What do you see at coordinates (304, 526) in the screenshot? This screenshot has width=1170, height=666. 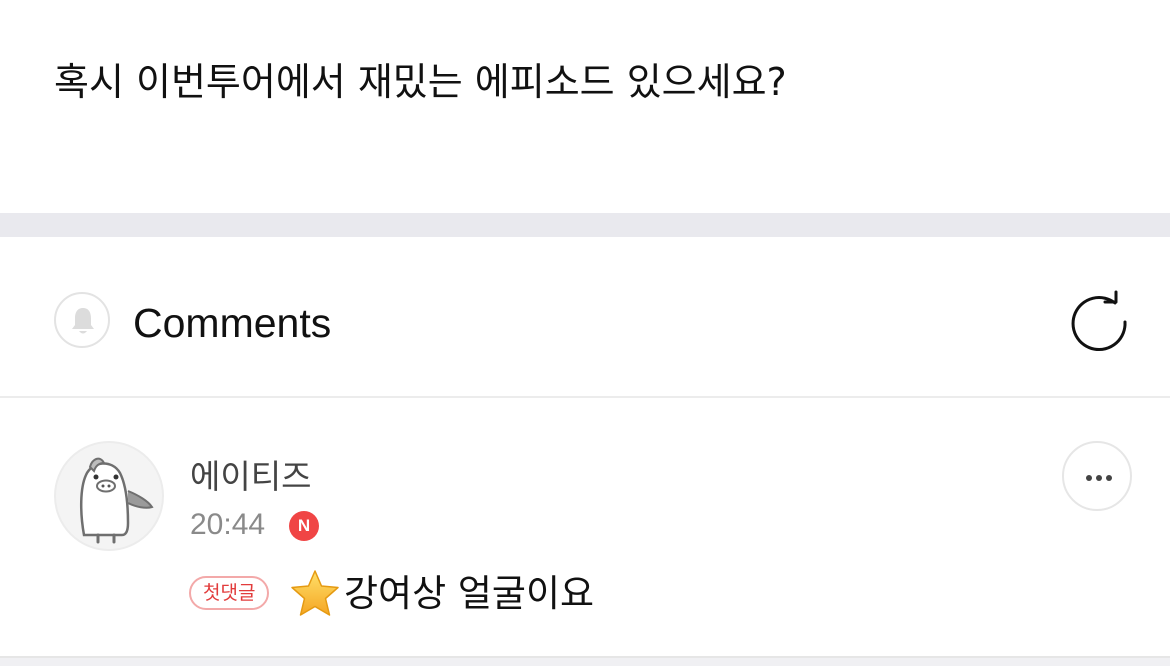 I see `new-badge: N` at bounding box center [304, 526].